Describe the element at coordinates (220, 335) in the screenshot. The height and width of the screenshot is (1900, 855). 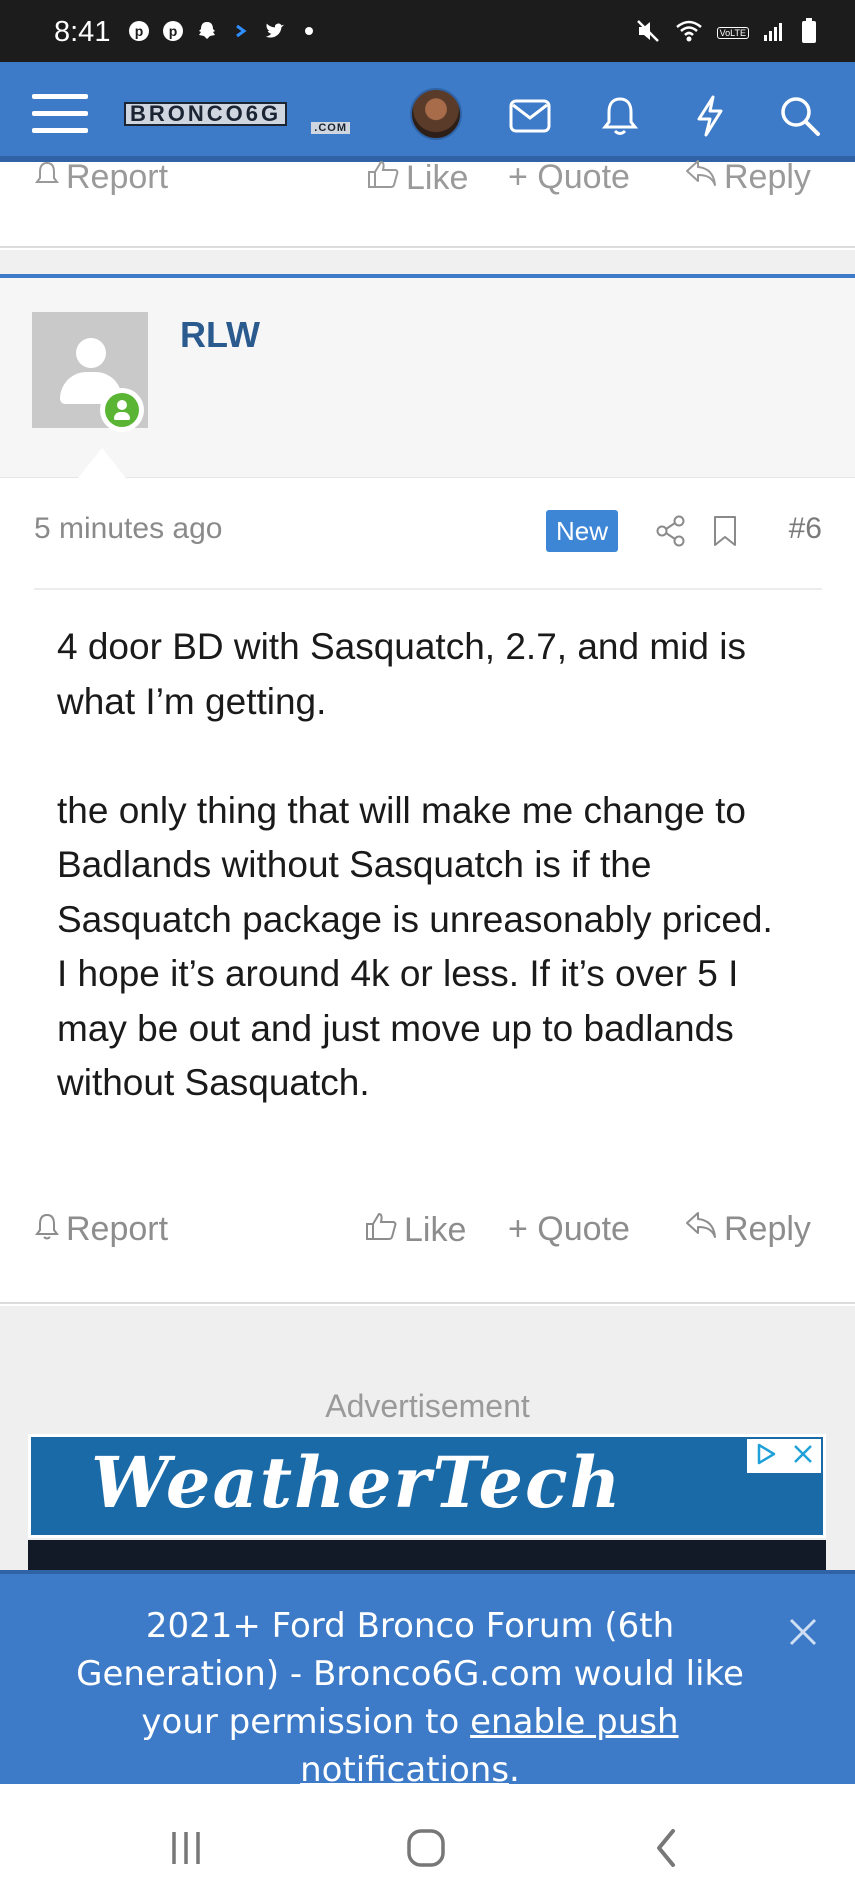
I see `poster-username: RLW` at that location.